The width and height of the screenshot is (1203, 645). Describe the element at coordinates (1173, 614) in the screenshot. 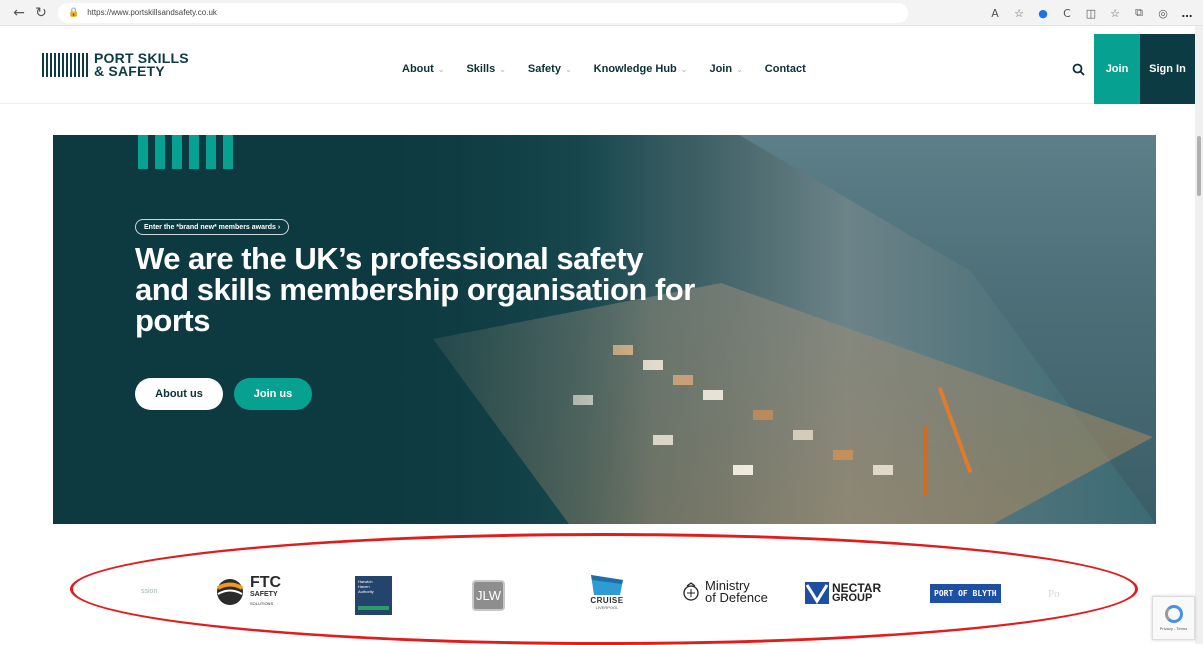

I see `recaptcha-icon` at that location.